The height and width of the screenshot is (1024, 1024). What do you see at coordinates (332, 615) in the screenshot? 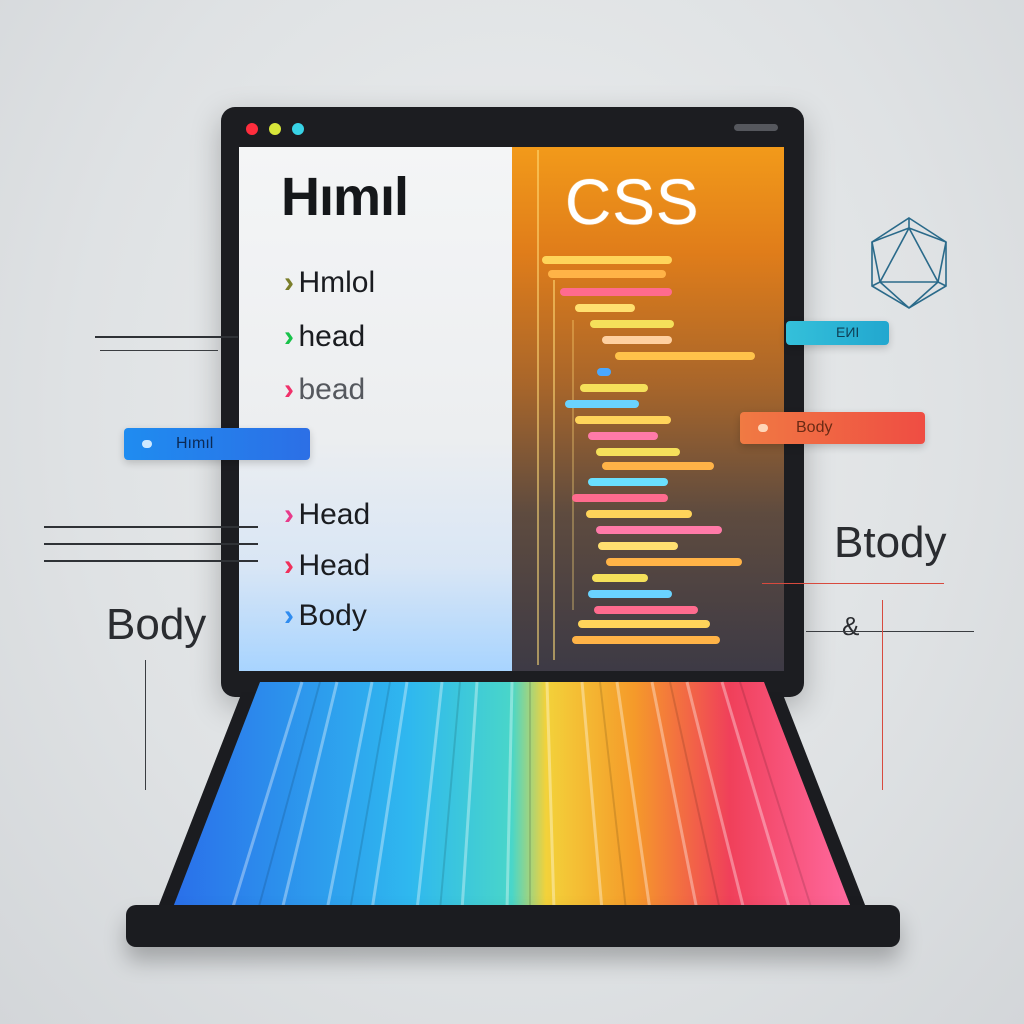
I see `html-item-label: Body` at bounding box center [332, 615].